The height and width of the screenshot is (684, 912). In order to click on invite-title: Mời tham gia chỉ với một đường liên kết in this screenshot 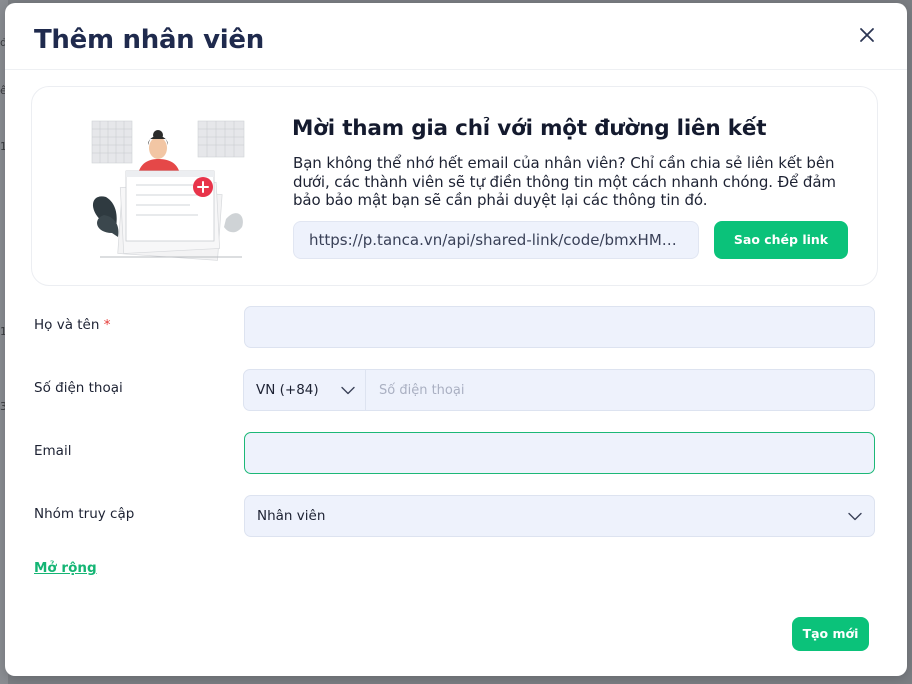, I will do `click(529, 128)`.